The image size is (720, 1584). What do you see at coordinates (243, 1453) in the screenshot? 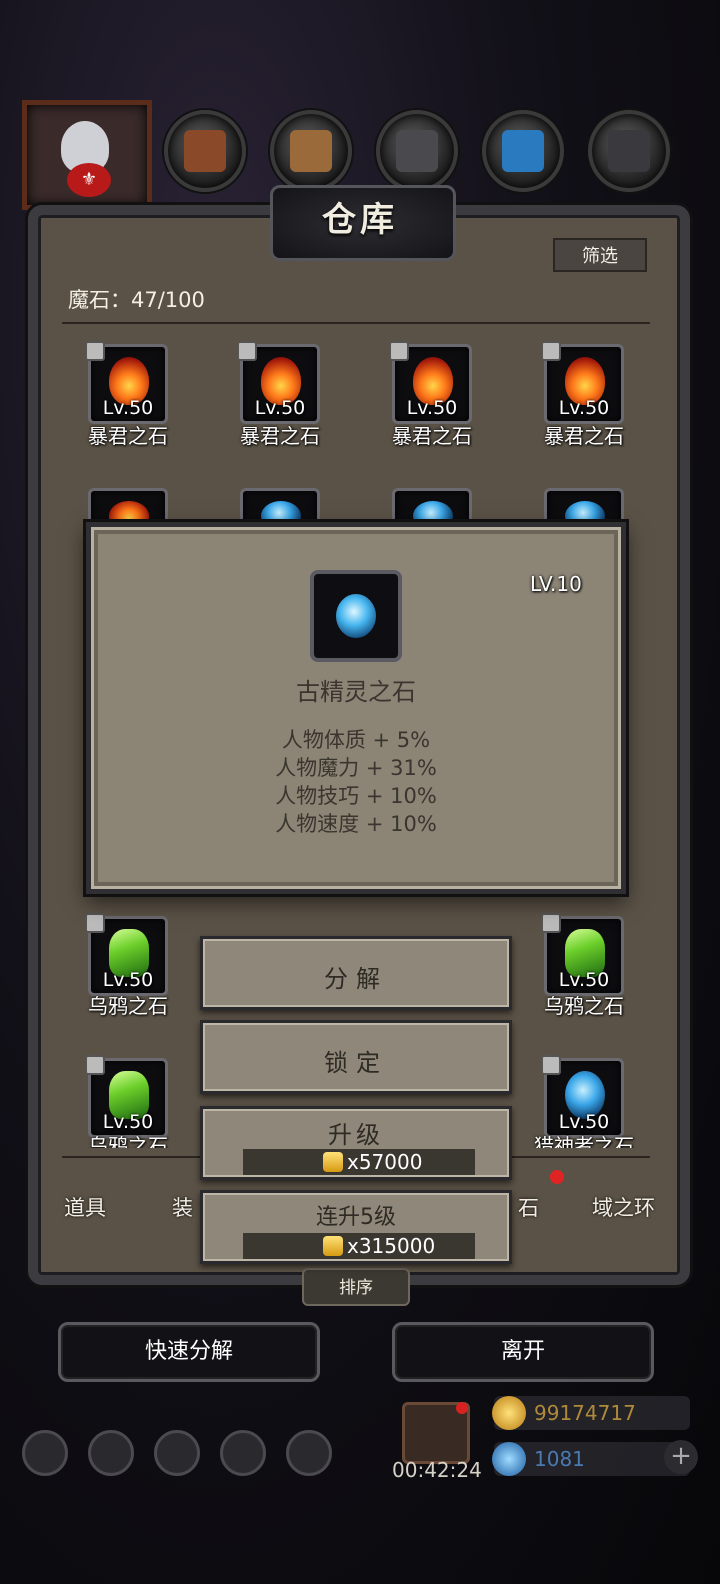
I see `mail-icon` at bounding box center [243, 1453].